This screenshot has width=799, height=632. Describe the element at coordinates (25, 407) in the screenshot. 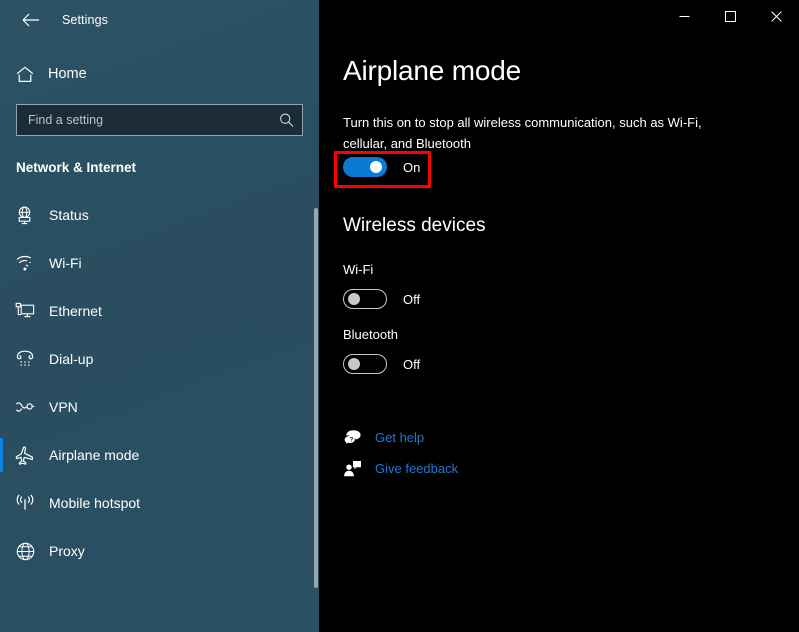

I see `vpn-key-icon` at that location.